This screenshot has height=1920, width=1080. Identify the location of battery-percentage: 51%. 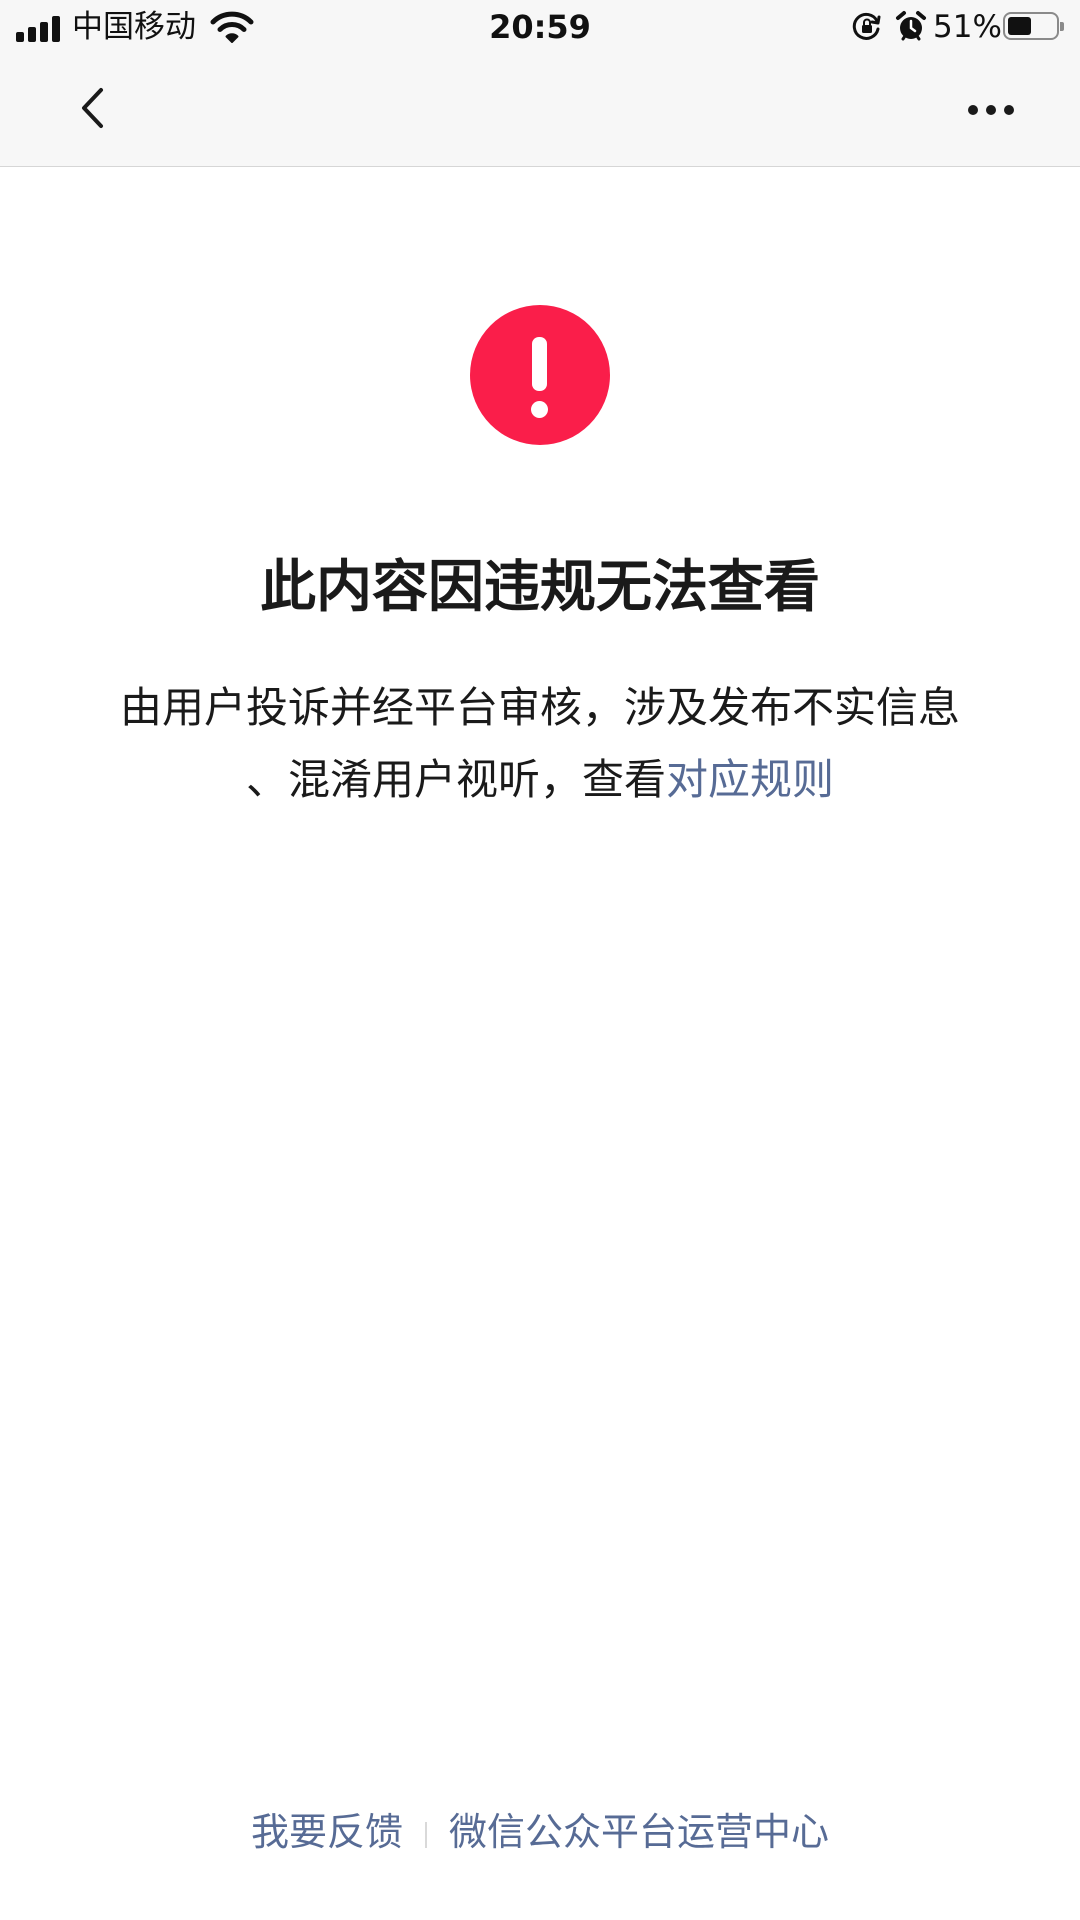
(967, 27).